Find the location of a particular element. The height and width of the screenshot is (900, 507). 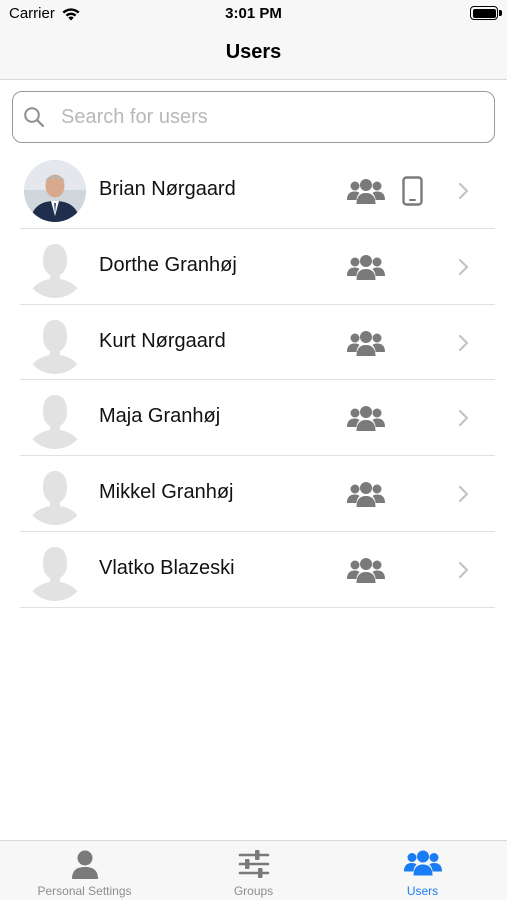

battery-icon is located at coordinates (484, 13).